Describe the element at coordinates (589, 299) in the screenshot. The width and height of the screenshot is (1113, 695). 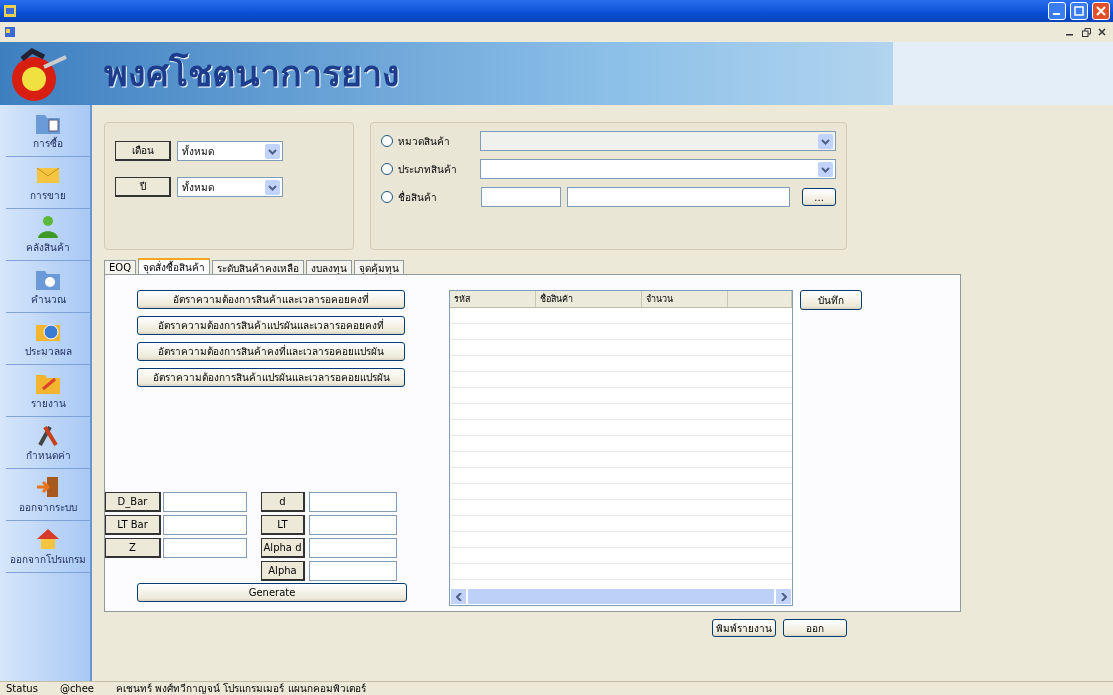
I see `column-header: ชื่อสินค้า` at that location.